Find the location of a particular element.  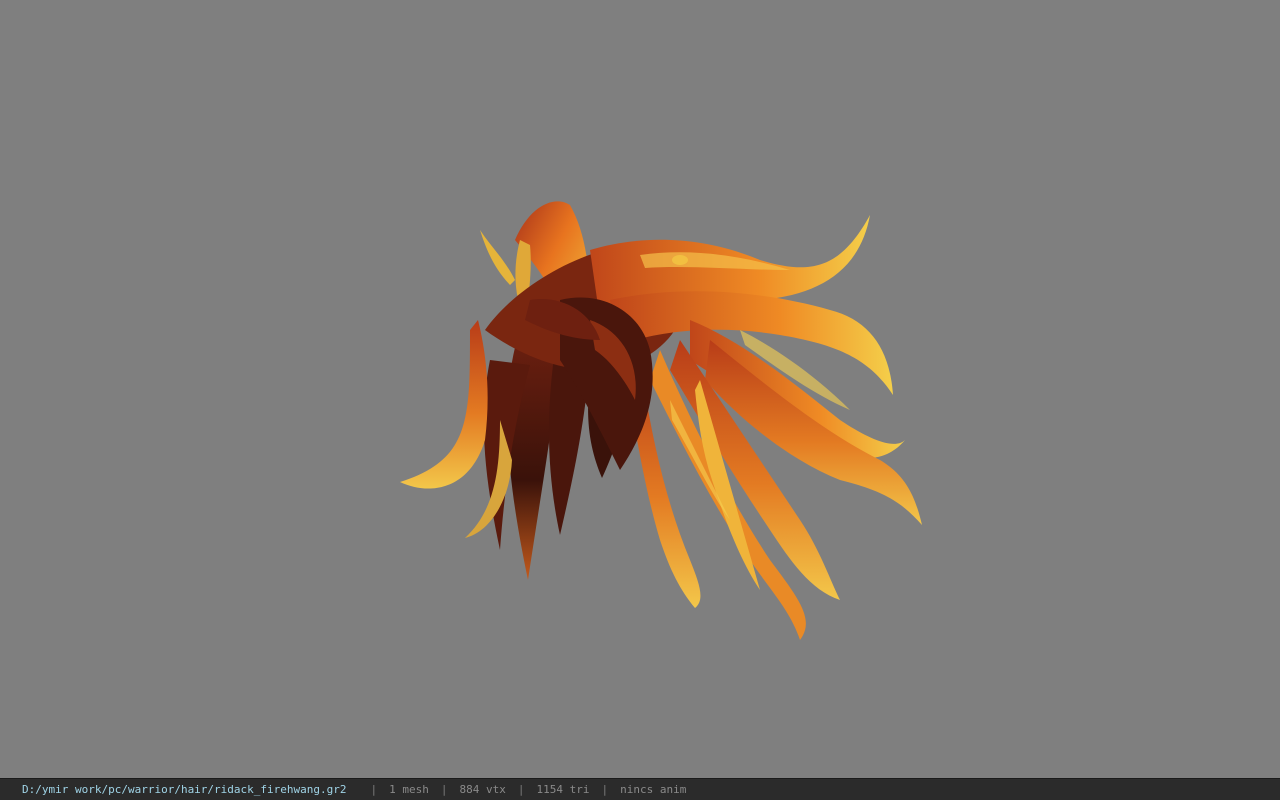

anim-status: nincs anim is located at coordinates (653, 789).